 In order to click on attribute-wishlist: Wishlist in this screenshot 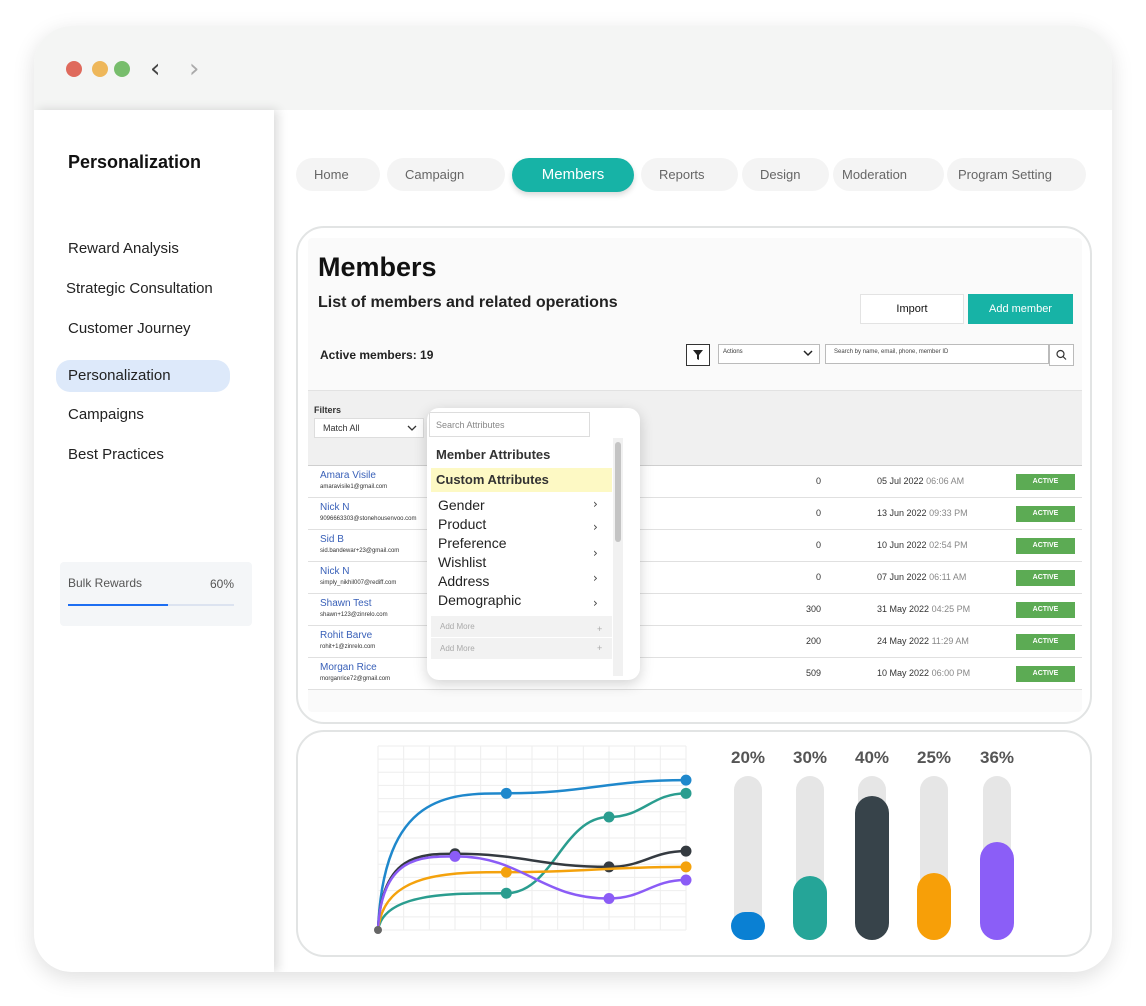, I will do `click(462, 562)`.